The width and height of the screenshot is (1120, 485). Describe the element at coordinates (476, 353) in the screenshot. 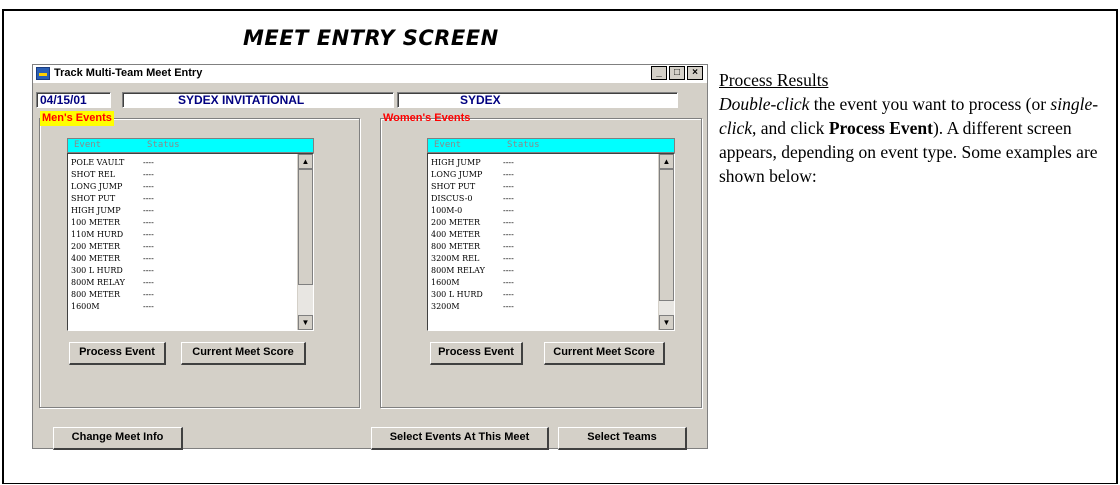

I see `womens-process-event-button: Process Event` at that location.